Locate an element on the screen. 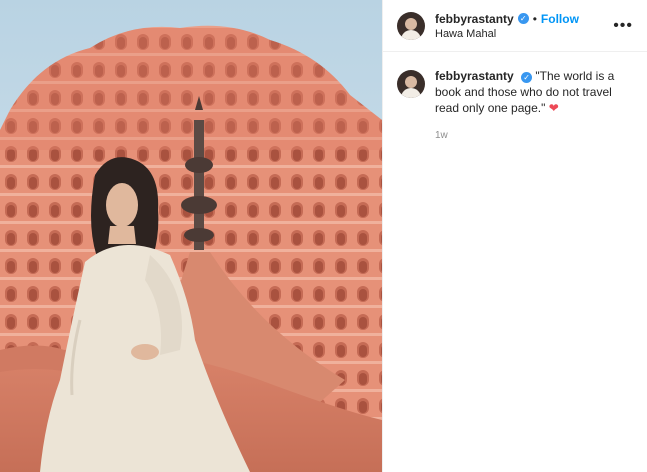 This screenshot has height=472, width=647. post-header: febbyrastanty ✓ • Follow Hawa Mahal ••• is located at coordinates (515, 26).